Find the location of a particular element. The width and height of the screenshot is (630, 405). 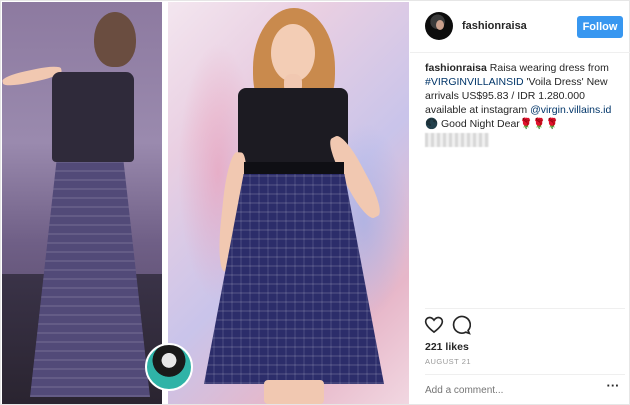

inset-avatar-badge is located at coordinates (169, 367).